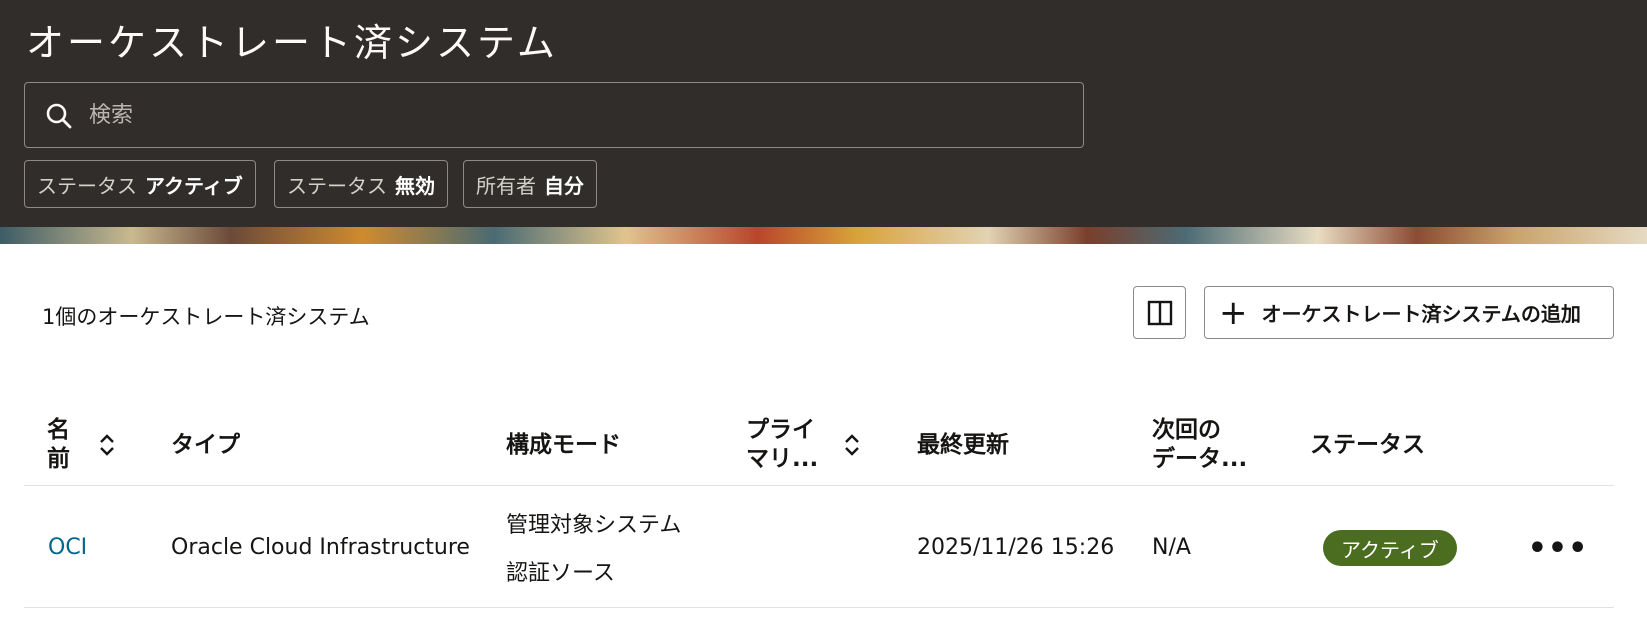  What do you see at coordinates (506, 185) in the screenshot?
I see `filter-chip-key: 所有者` at bounding box center [506, 185].